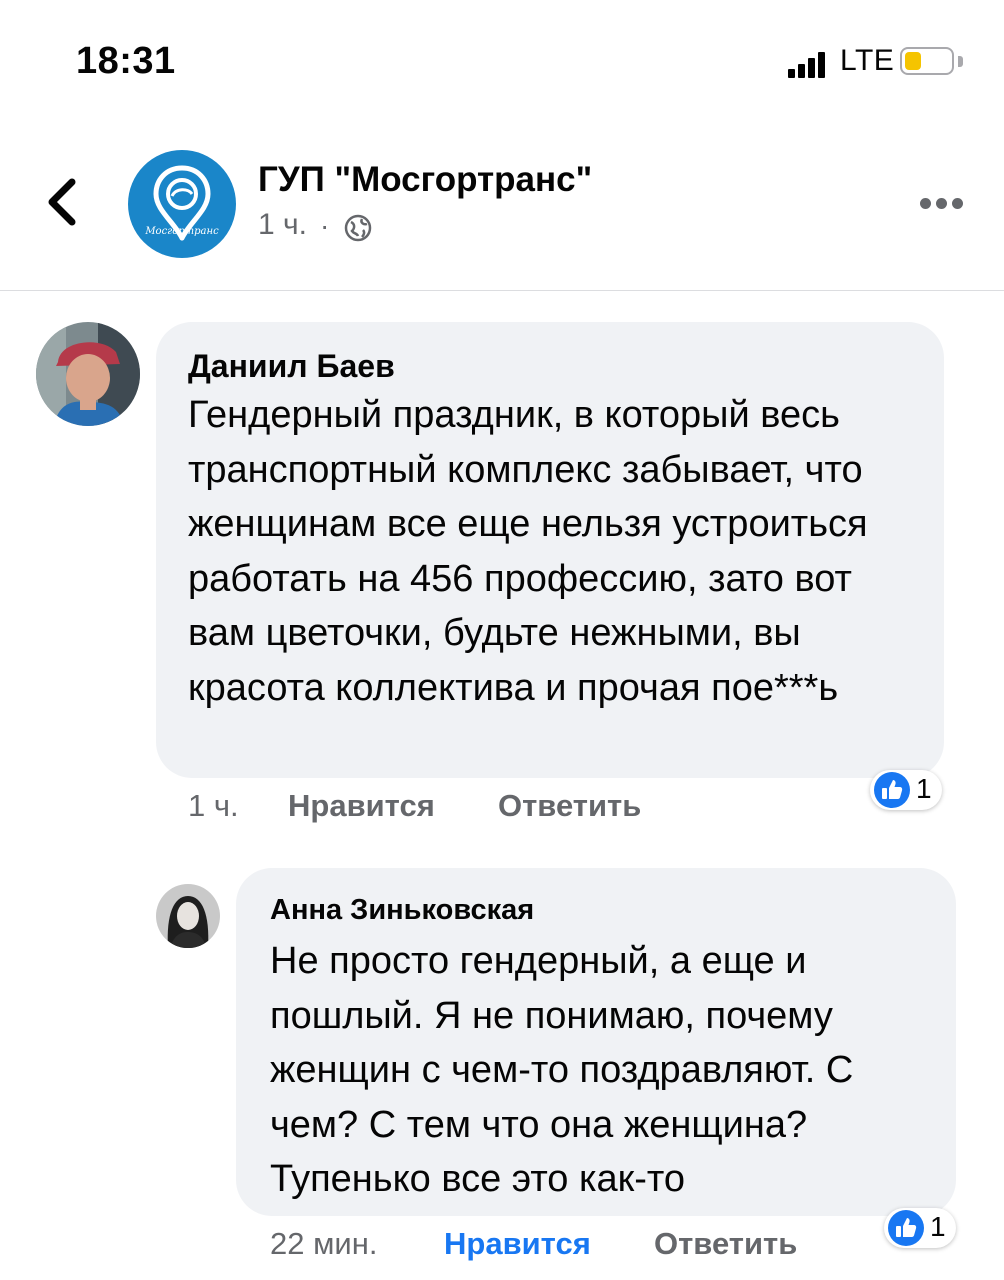  Describe the element at coordinates (941, 203) in the screenshot. I see `more-options-icon` at that location.